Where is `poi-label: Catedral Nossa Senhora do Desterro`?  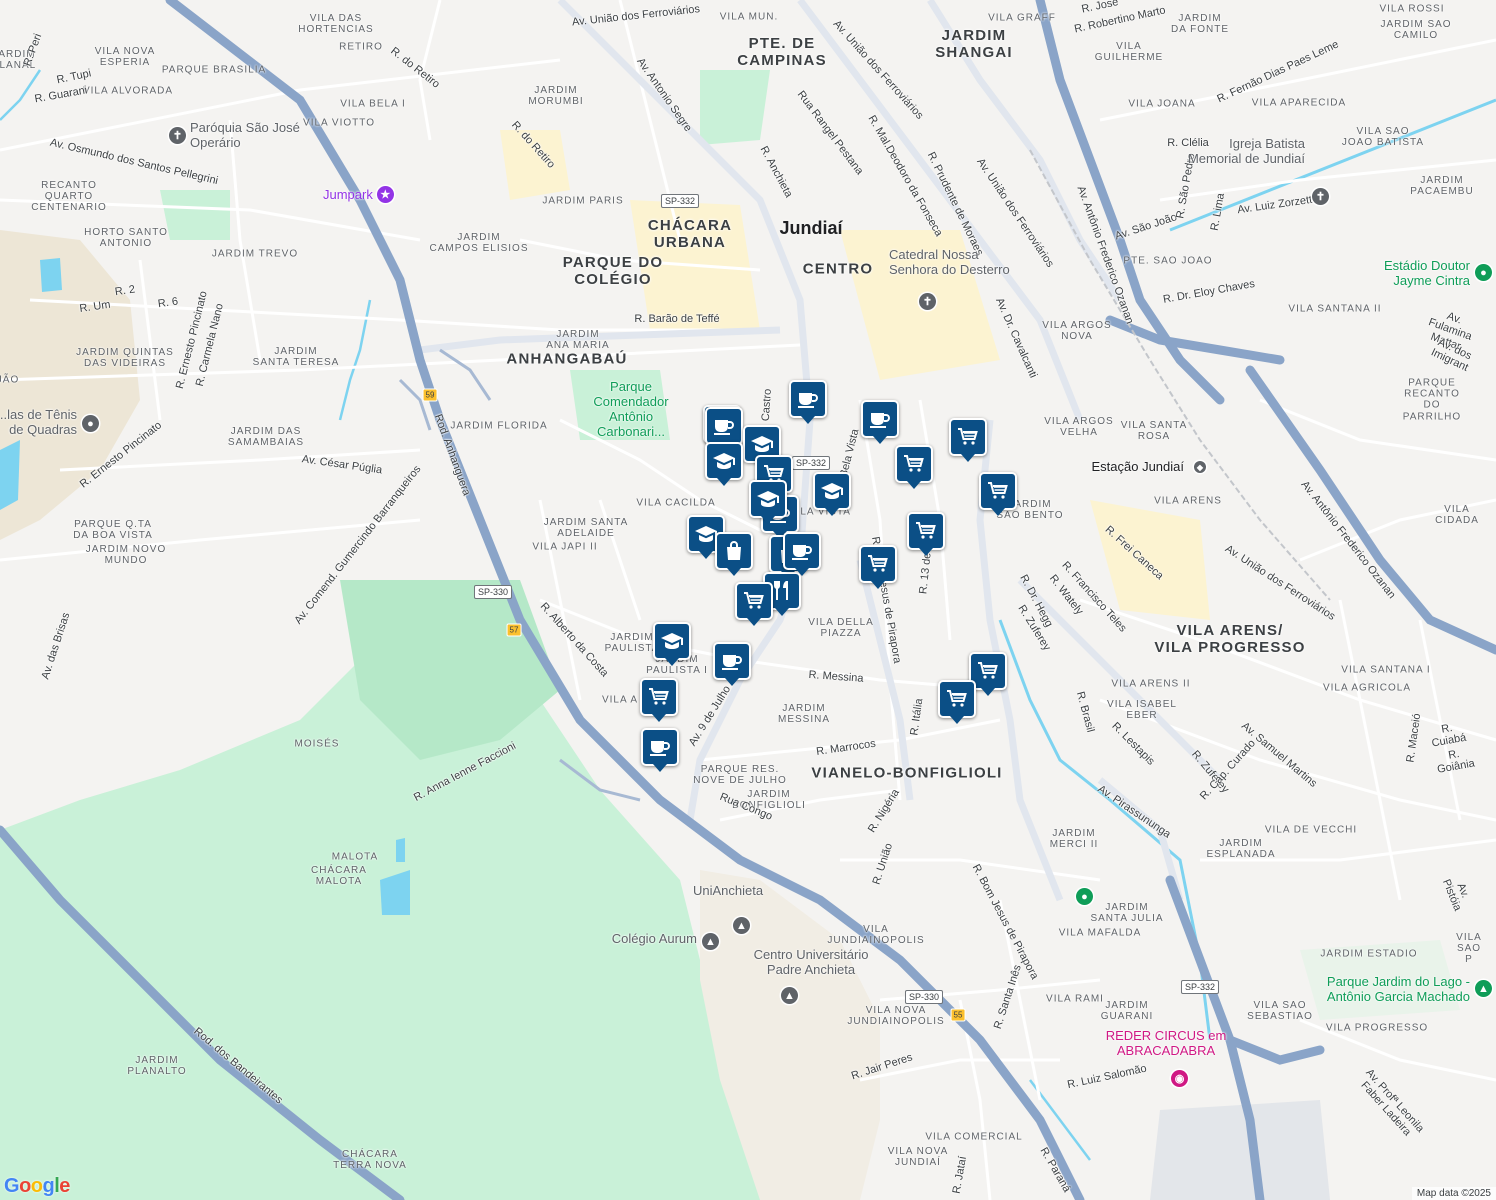
poi-label: Catedral Nossa Senhora do Desterro is located at coordinates (949, 262).